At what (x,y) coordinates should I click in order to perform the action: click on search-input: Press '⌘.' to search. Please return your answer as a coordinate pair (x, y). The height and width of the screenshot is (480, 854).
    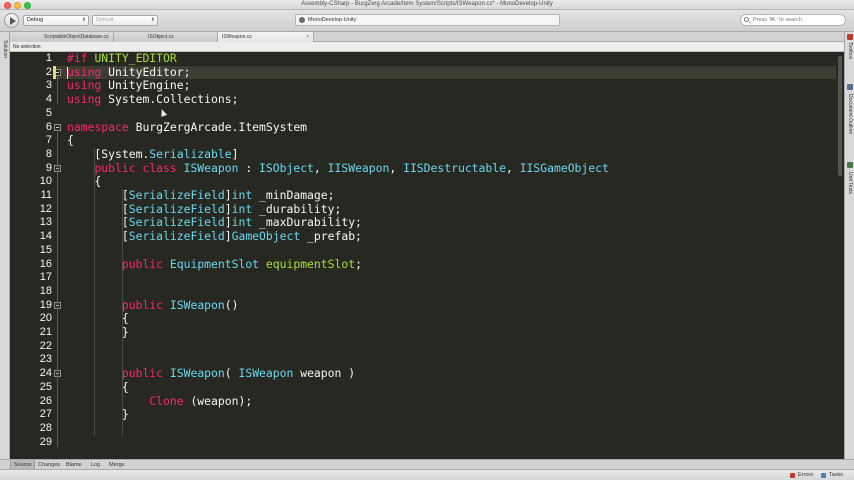
    Looking at the image, I should click on (793, 20).